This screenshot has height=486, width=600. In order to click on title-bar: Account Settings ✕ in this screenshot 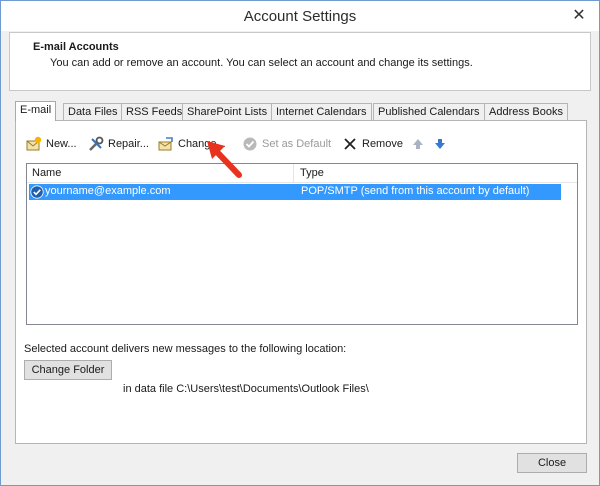, I will do `click(300, 16)`.